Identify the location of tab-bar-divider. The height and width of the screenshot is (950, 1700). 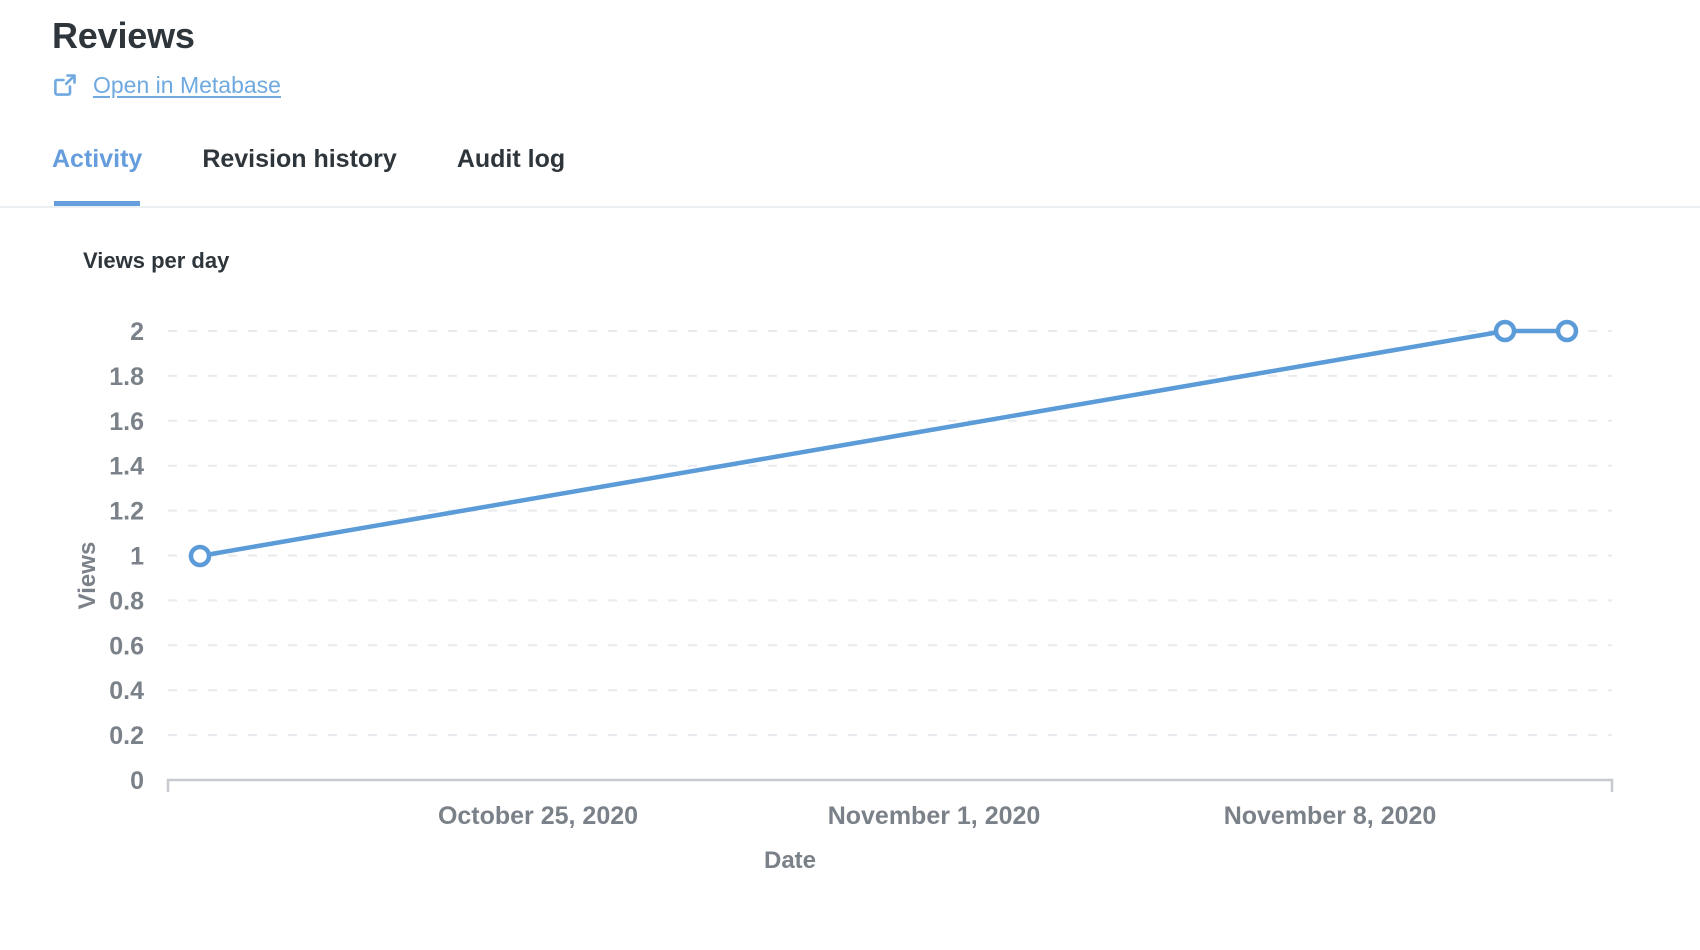
(850, 207).